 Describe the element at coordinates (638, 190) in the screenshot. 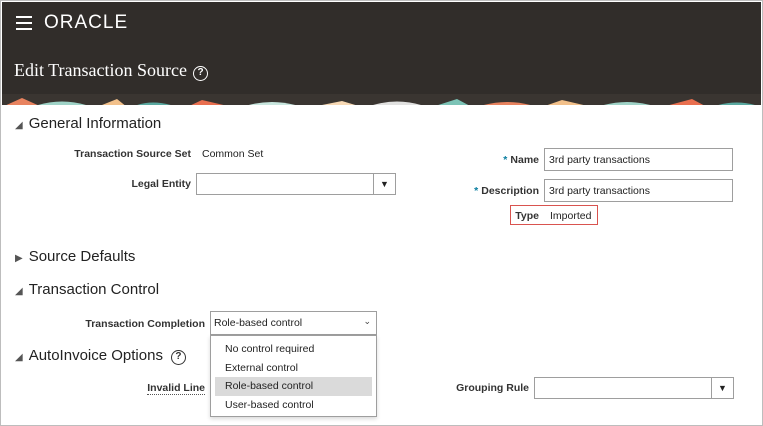

I see `description-input: 3rd party transactions` at that location.